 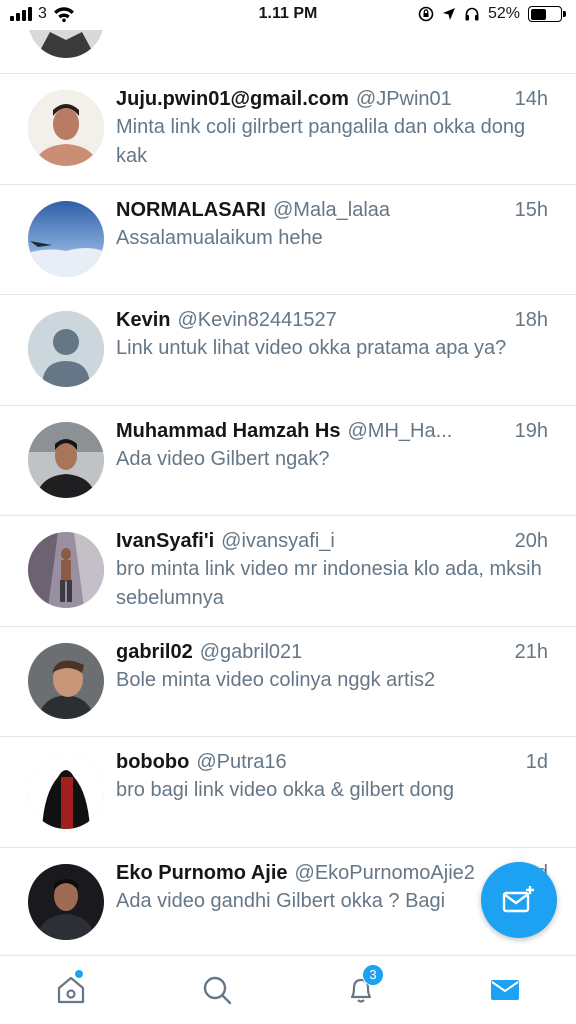 What do you see at coordinates (503, 13) in the screenshot?
I see `battery-percentage: 52%` at bounding box center [503, 13].